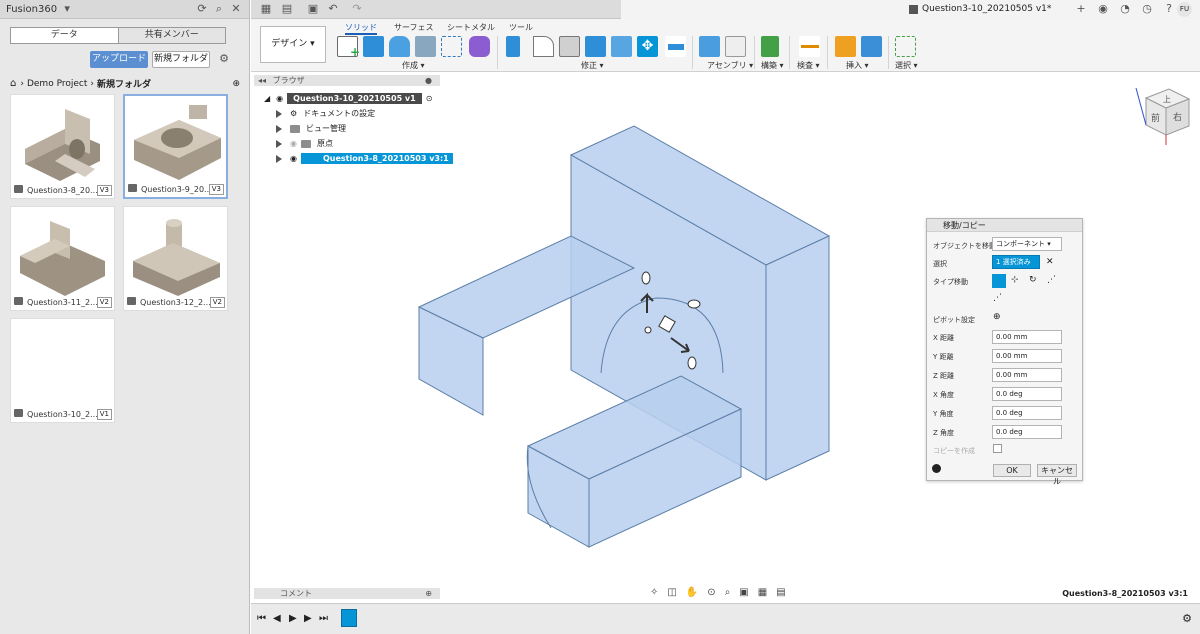  I want to click on version-badge: V1, so click(104, 414).